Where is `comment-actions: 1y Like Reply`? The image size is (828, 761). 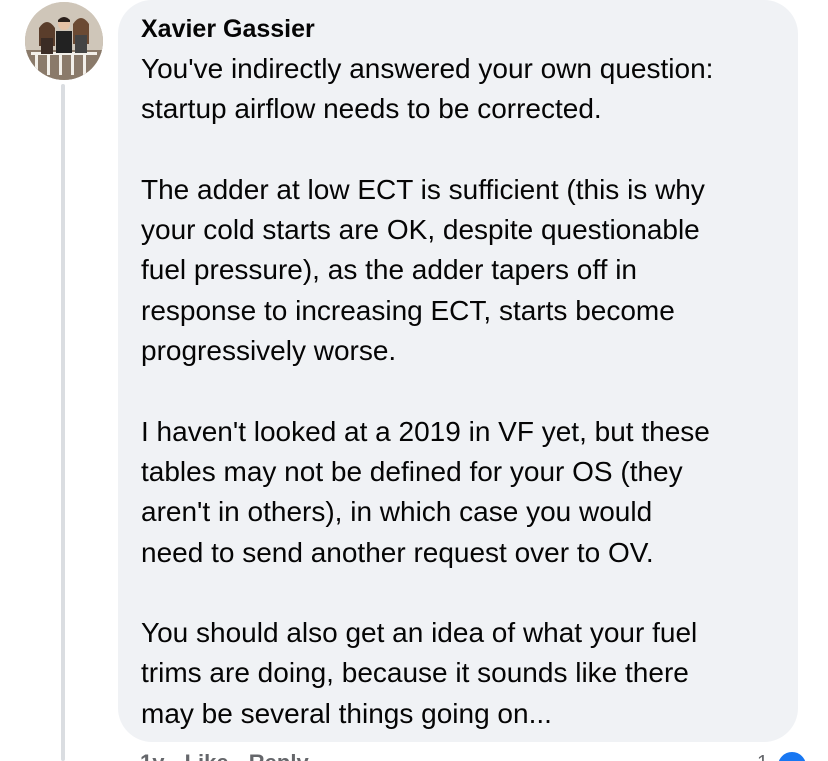
comment-actions: 1y Like Reply is located at coordinates (231, 755).